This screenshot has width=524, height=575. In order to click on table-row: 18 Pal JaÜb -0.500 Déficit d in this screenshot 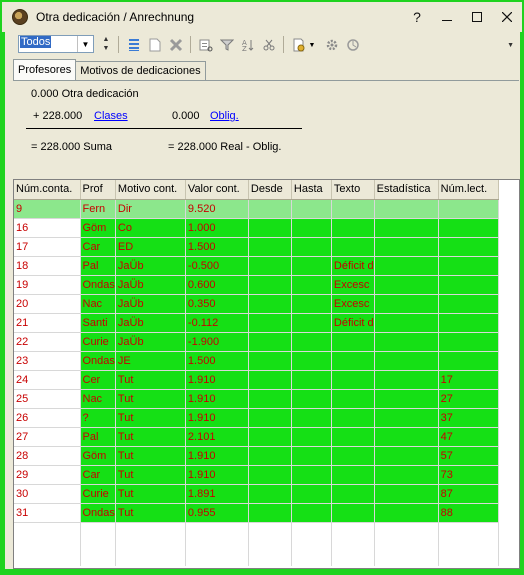, I will do `click(256, 266)`.